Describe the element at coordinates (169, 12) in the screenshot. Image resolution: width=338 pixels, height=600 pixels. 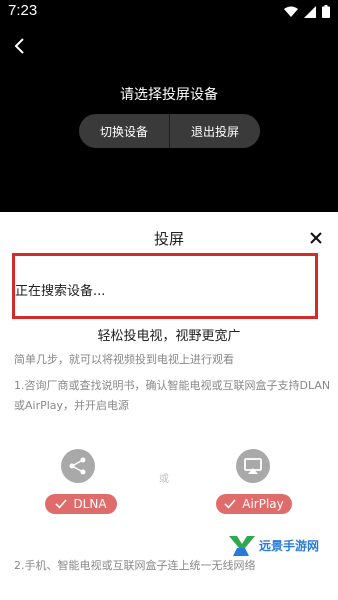
I see `status-bar: 7:23` at that location.